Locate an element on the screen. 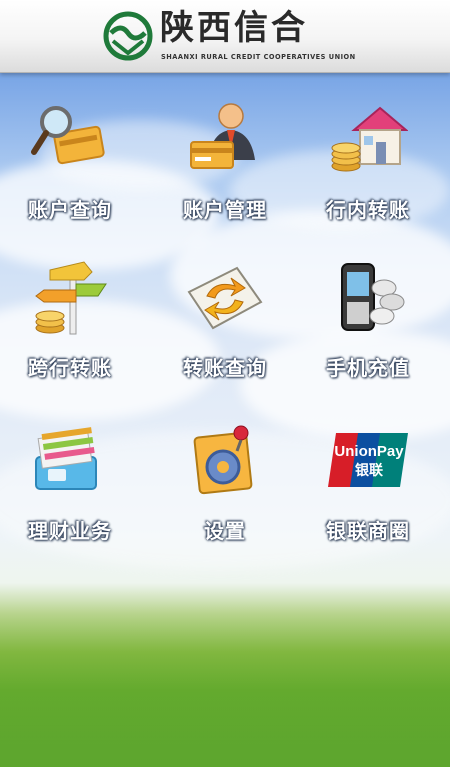 Image resolution: width=450 pixels, height=767 pixels. menu-item-label: 理财业务 is located at coordinates (70, 531).